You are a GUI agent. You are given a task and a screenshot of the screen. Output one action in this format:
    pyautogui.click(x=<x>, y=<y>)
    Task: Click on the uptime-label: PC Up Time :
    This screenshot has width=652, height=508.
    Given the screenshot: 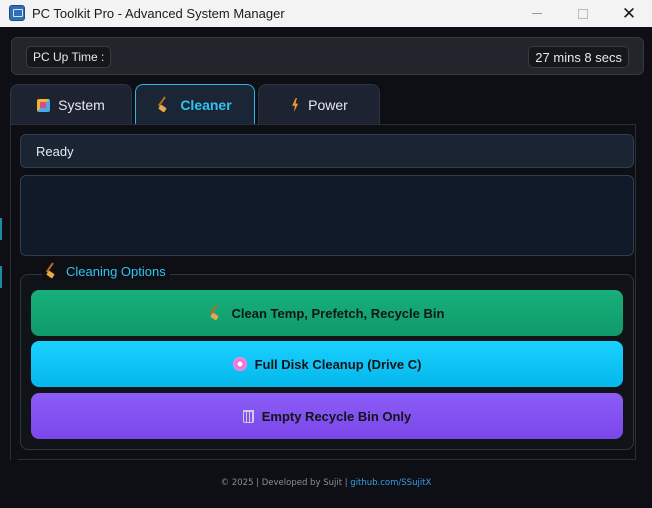 What is the action you would take?
    pyautogui.click(x=69, y=57)
    